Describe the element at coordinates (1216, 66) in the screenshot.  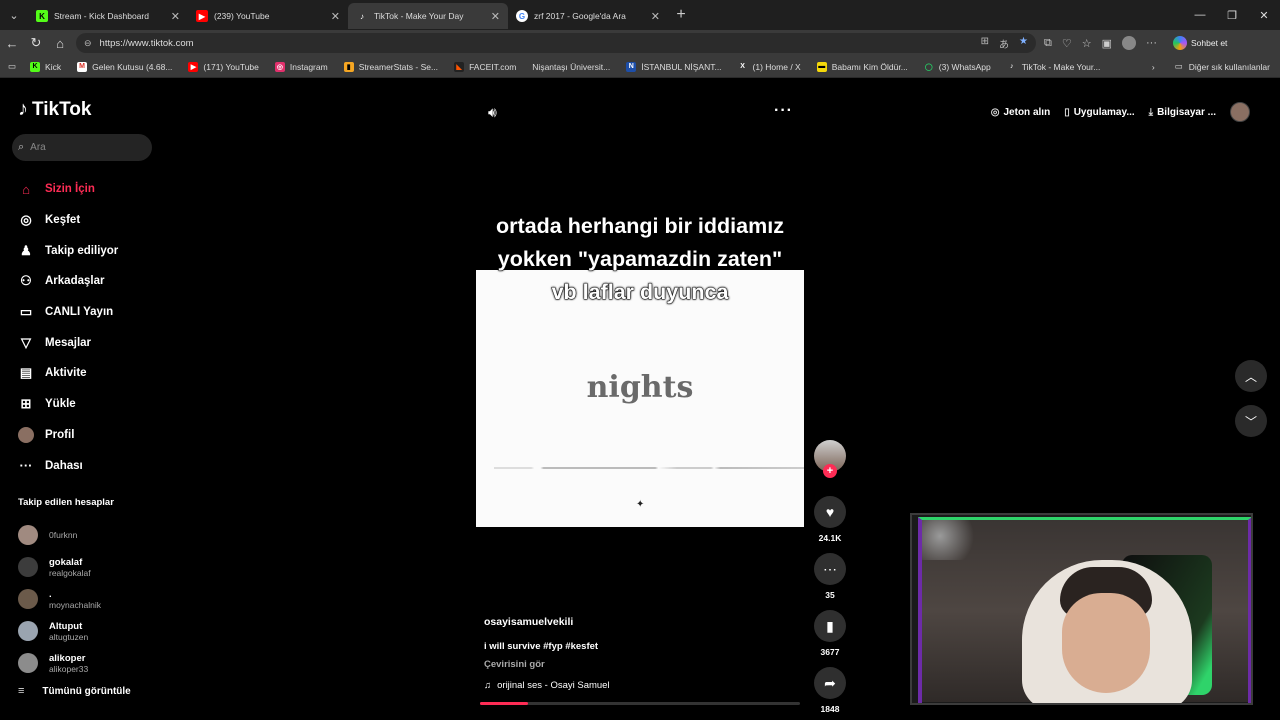
I see `other-bookmarks: › ▭ Diğer sık kullanılanlar` at that location.